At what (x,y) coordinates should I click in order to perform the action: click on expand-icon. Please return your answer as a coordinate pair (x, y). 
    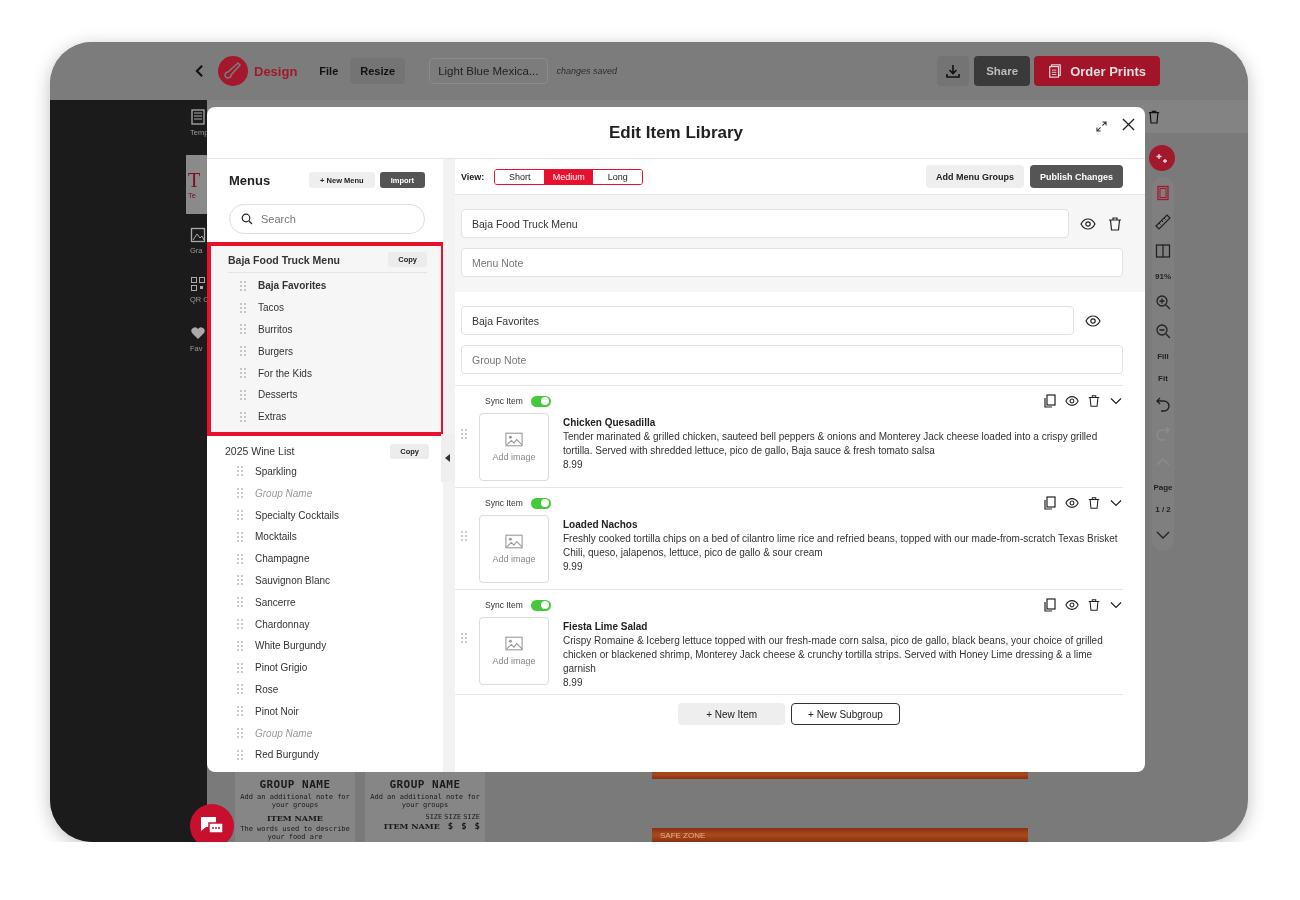
    Looking at the image, I should click on (1101, 126).